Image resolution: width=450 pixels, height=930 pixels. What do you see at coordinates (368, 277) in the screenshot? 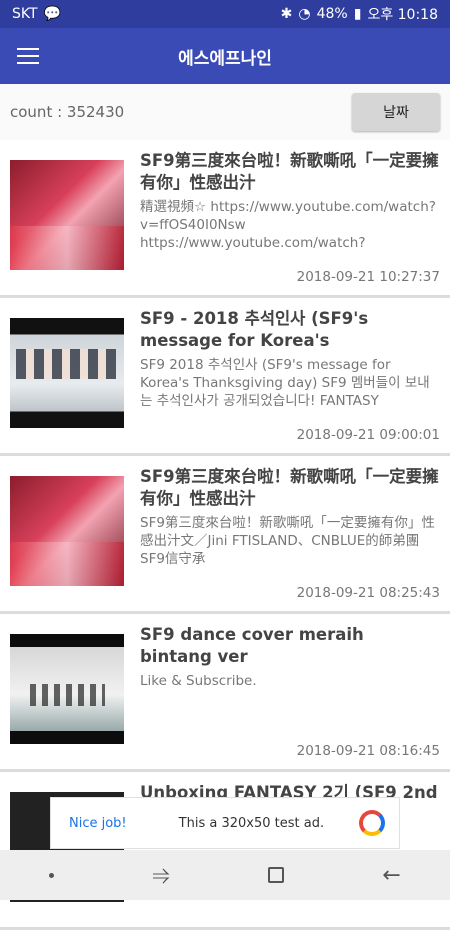
I see `video-date: 2018-09-21 10:27:37` at bounding box center [368, 277].